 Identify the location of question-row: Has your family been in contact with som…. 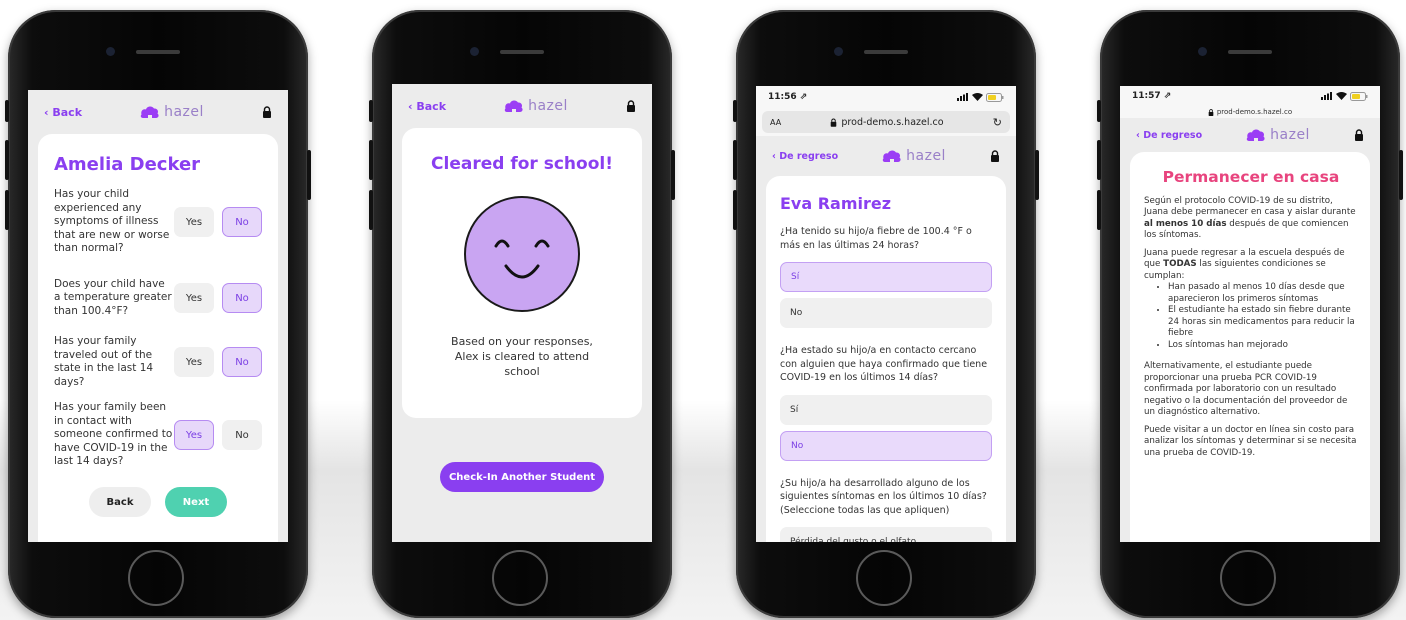
(158, 435).